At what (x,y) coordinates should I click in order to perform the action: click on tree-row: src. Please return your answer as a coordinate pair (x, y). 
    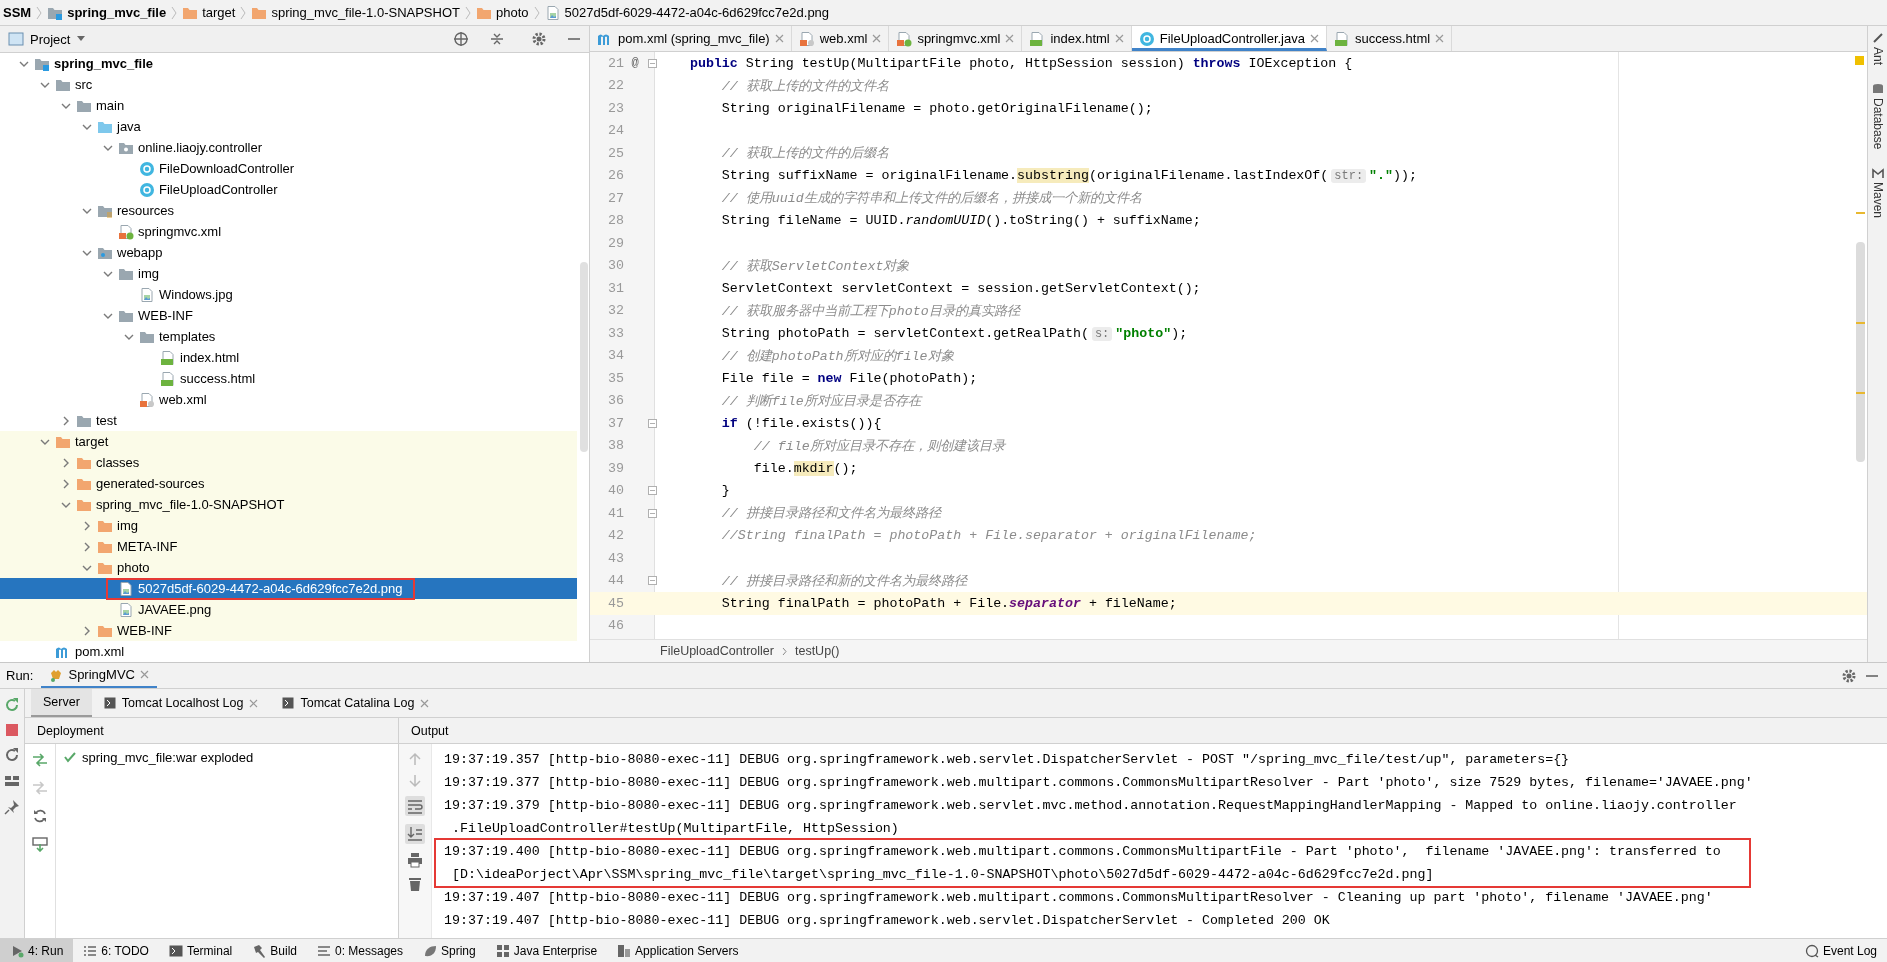
    Looking at the image, I should click on (288, 84).